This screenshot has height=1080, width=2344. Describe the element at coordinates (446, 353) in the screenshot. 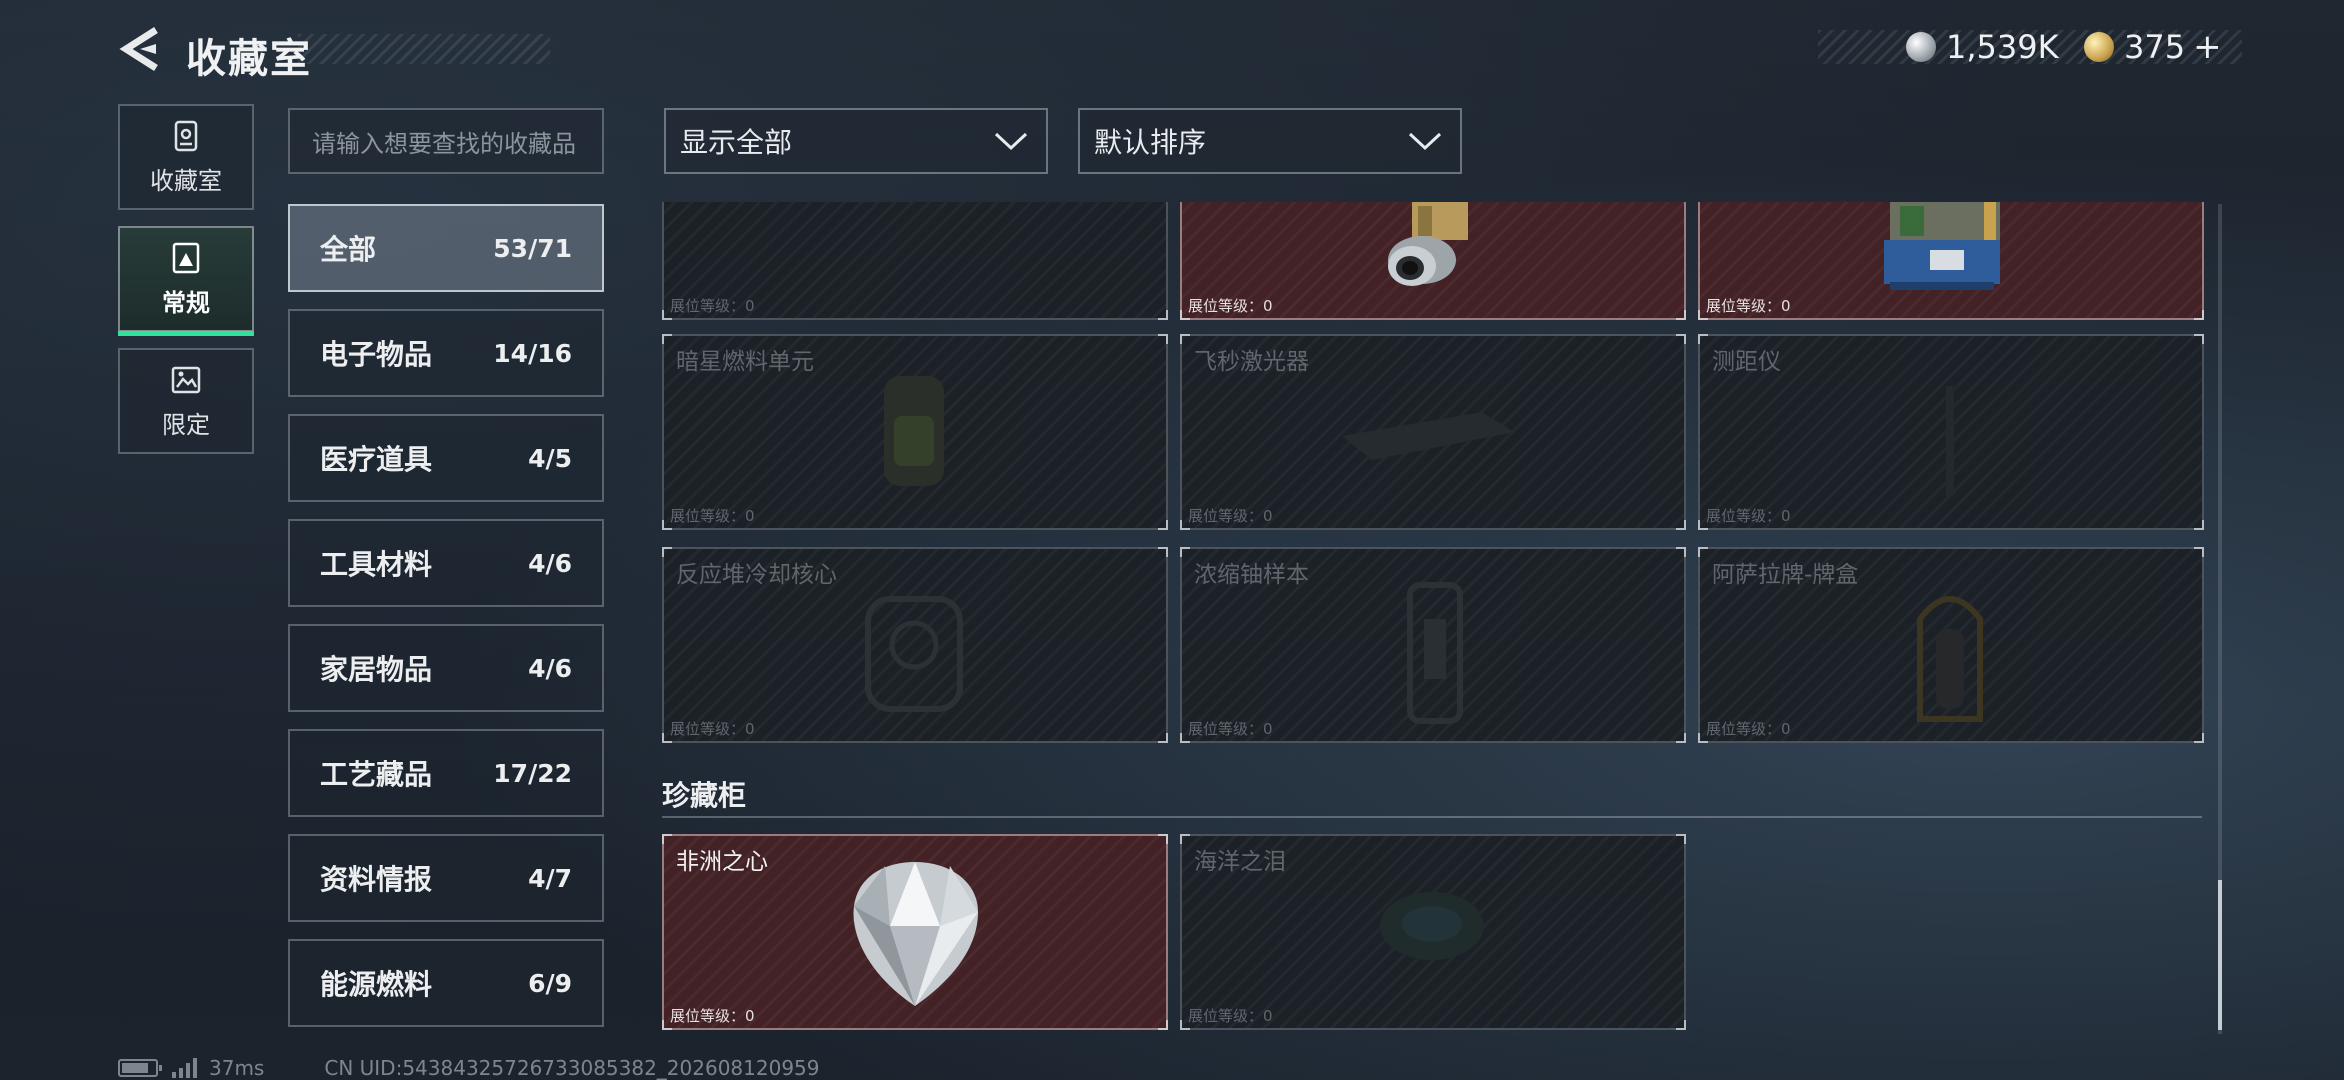

I see `category-electronics: 电子物品 14/16` at that location.